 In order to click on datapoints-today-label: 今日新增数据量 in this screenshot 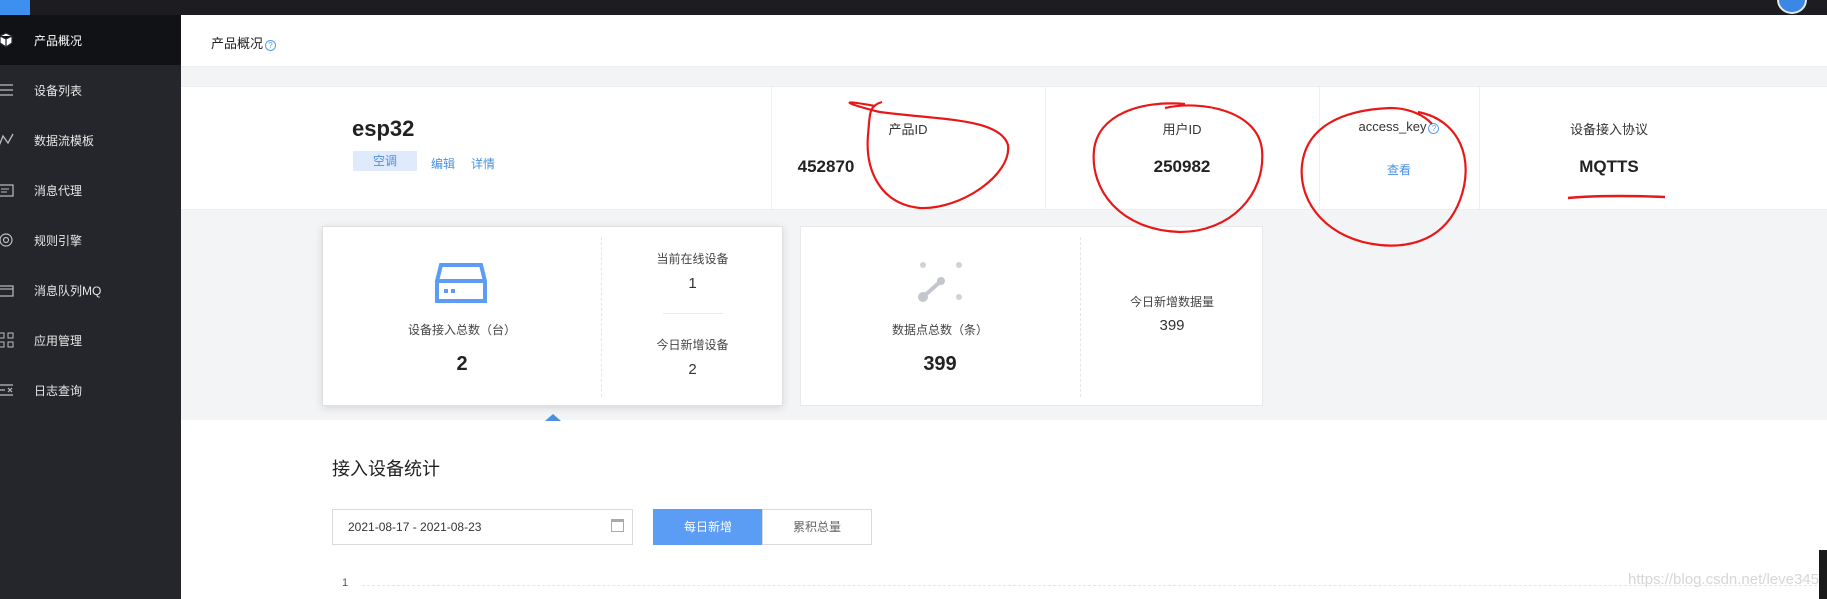, I will do `click(1171, 302)`.